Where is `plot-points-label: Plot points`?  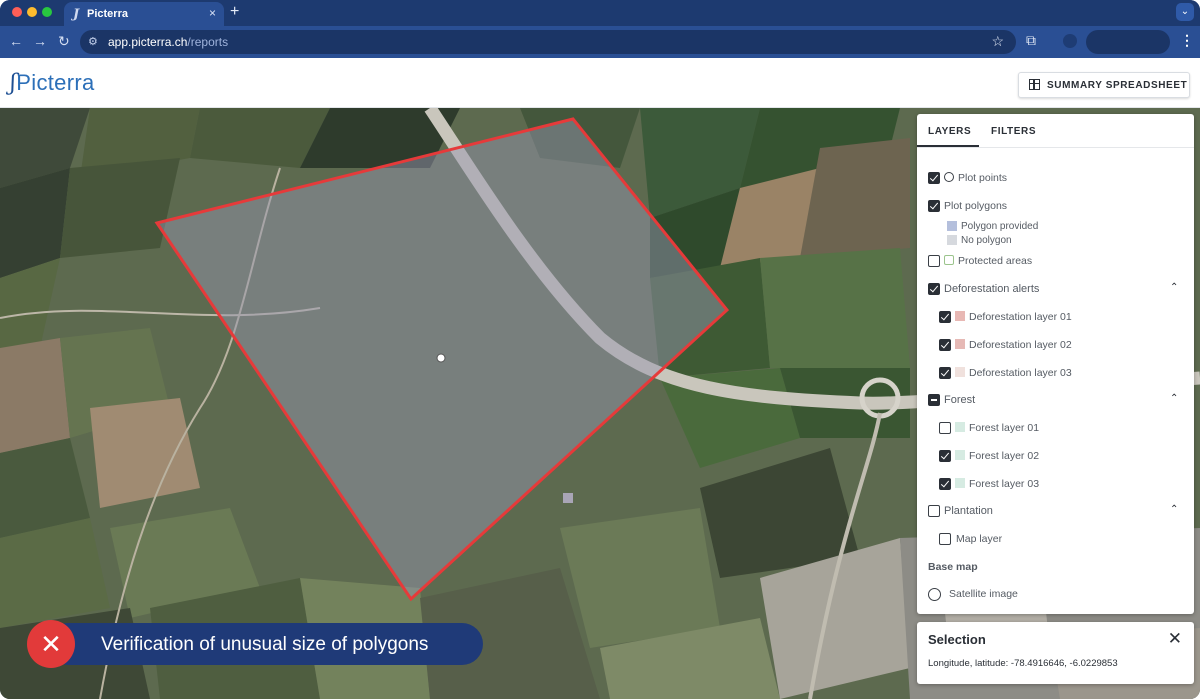
plot-points-label: Plot points is located at coordinates (983, 178).